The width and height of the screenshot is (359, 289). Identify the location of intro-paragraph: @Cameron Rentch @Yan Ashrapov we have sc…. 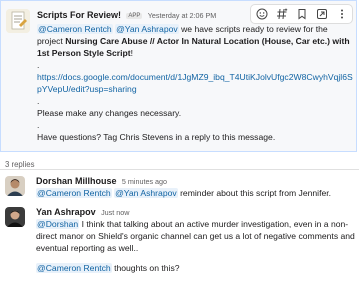
(196, 41).